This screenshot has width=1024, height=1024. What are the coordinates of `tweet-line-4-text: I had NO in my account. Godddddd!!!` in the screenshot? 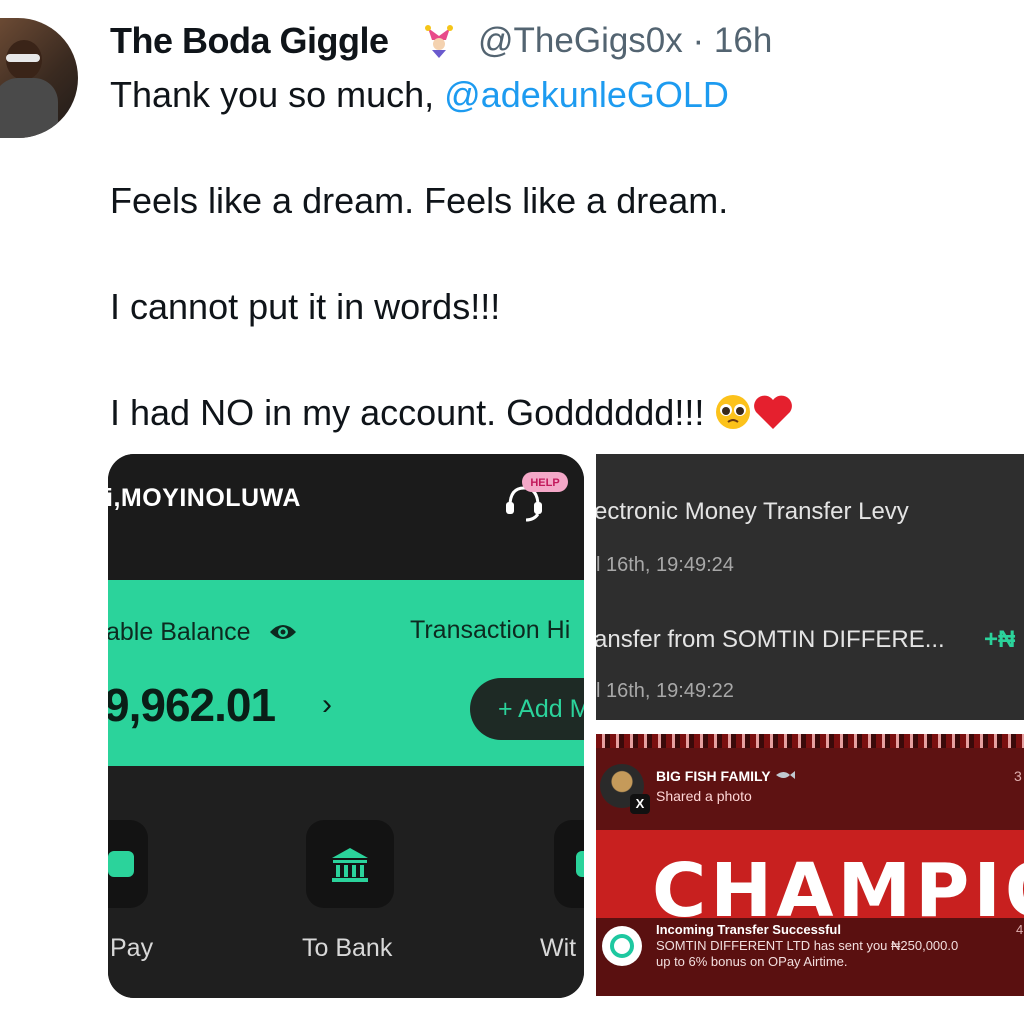 It's located at (407, 412).